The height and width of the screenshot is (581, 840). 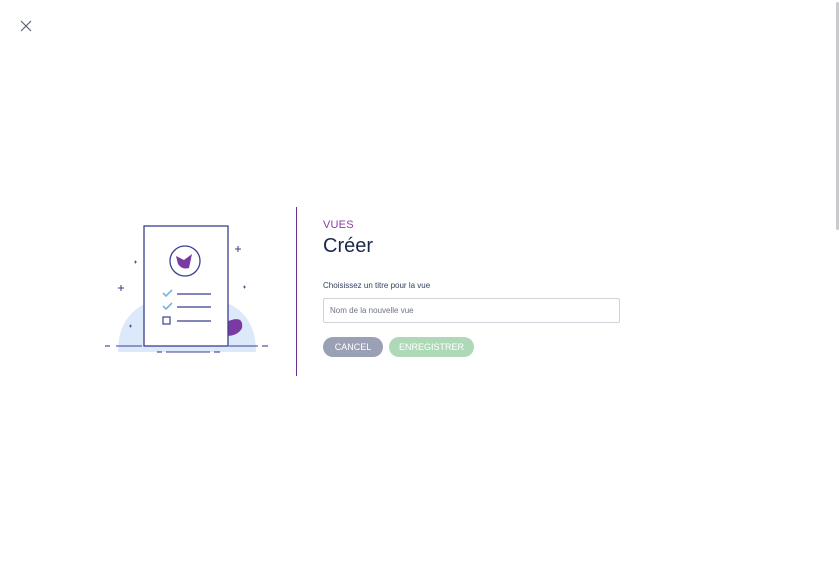 What do you see at coordinates (431, 347) in the screenshot?
I see `save-button: ENREGISTRER` at bounding box center [431, 347].